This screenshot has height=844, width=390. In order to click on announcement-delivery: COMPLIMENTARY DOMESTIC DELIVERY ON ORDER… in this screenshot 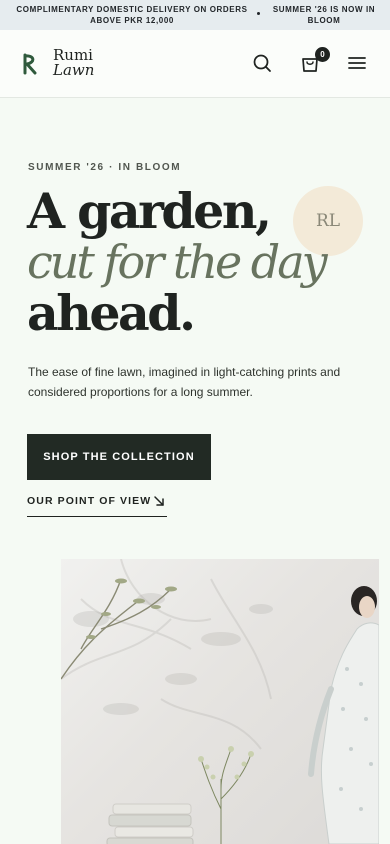, I will do `click(132, 15)`.